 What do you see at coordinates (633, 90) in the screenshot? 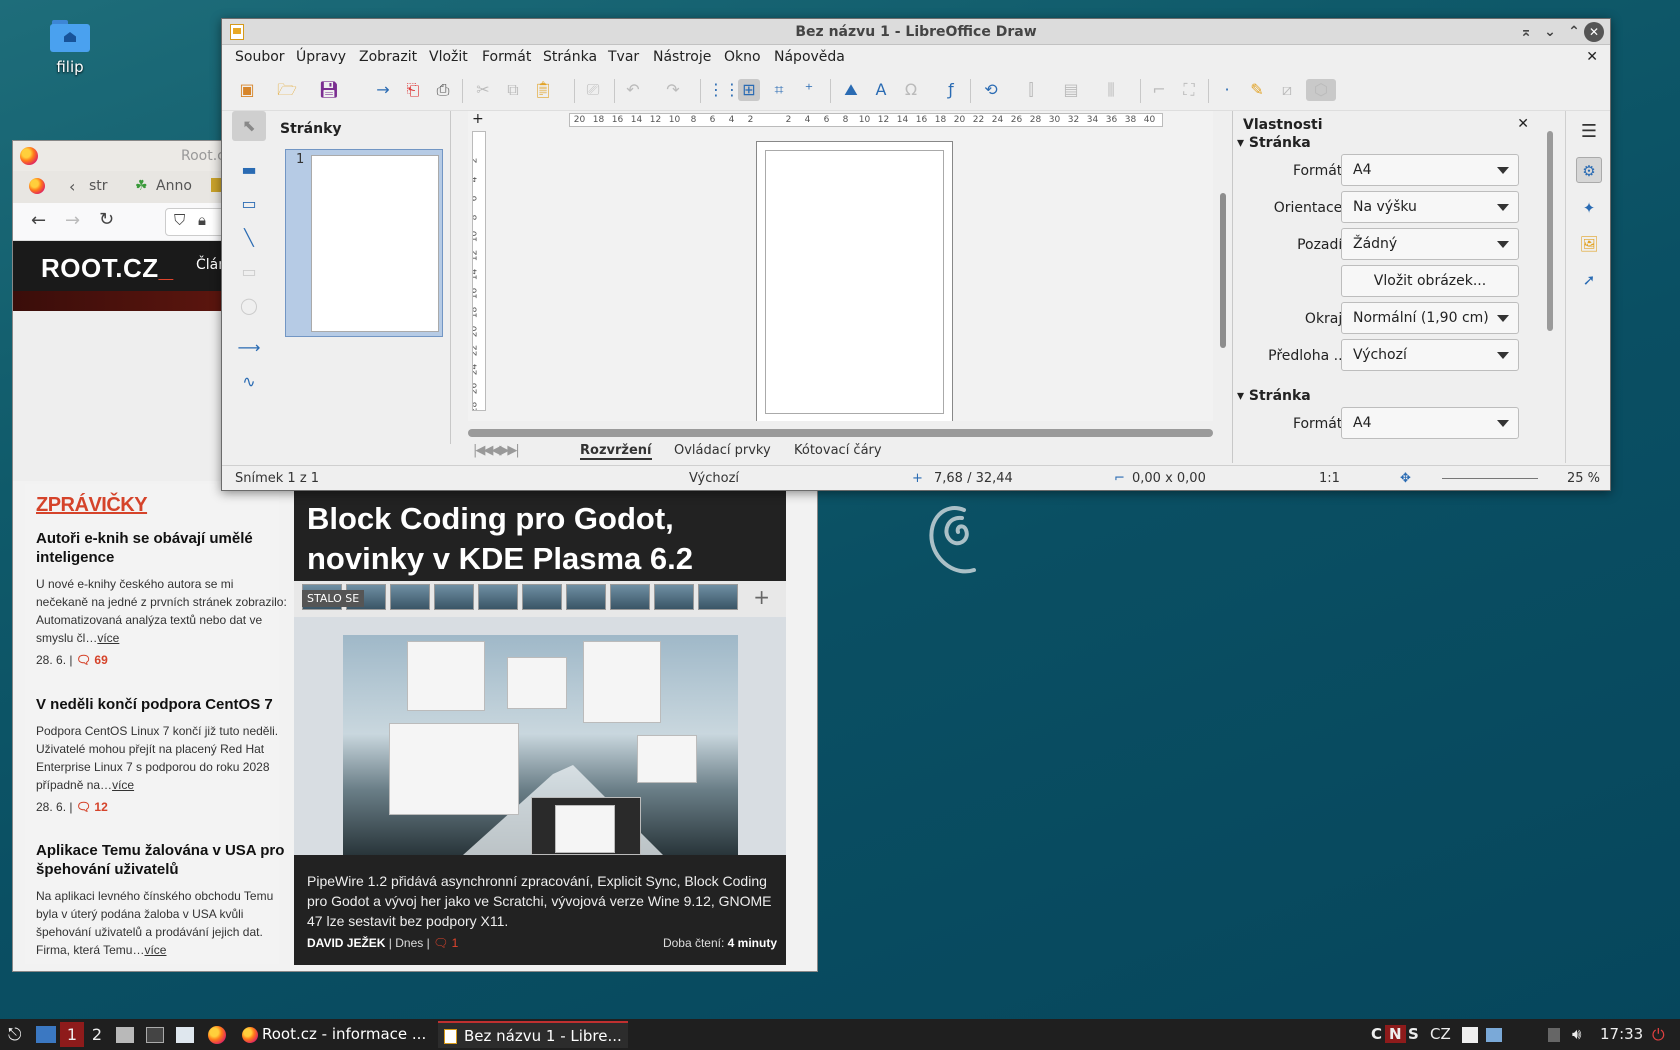
I see `undo-icon: ↶` at bounding box center [633, 90].